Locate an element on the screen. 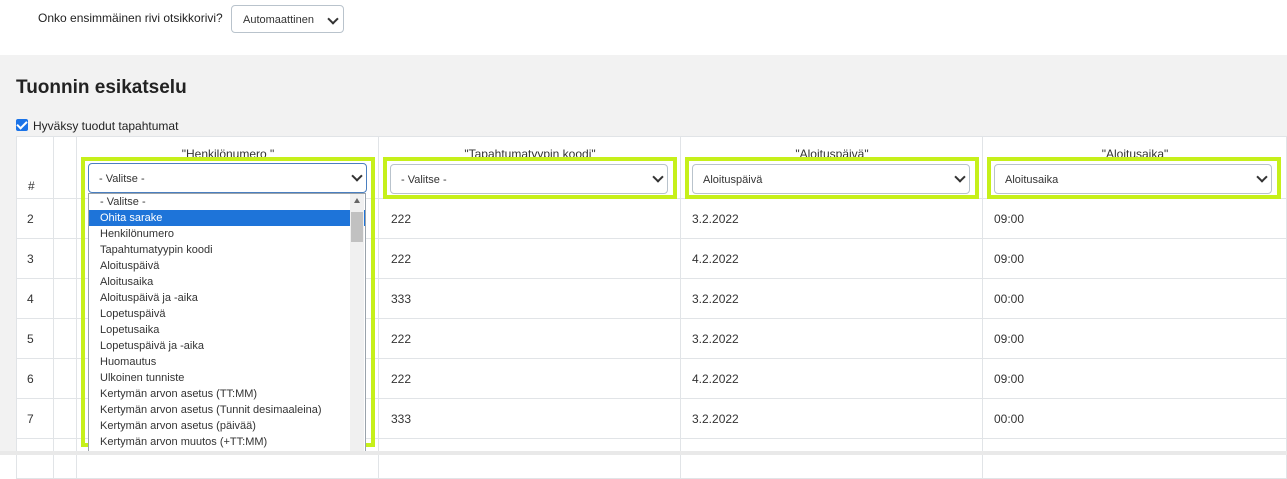 The height and width of the screenshot is (479, 1287). header-row-question: Onko ensimmäinen rivi otsikkorivi? is located at coordinates (130, 18).